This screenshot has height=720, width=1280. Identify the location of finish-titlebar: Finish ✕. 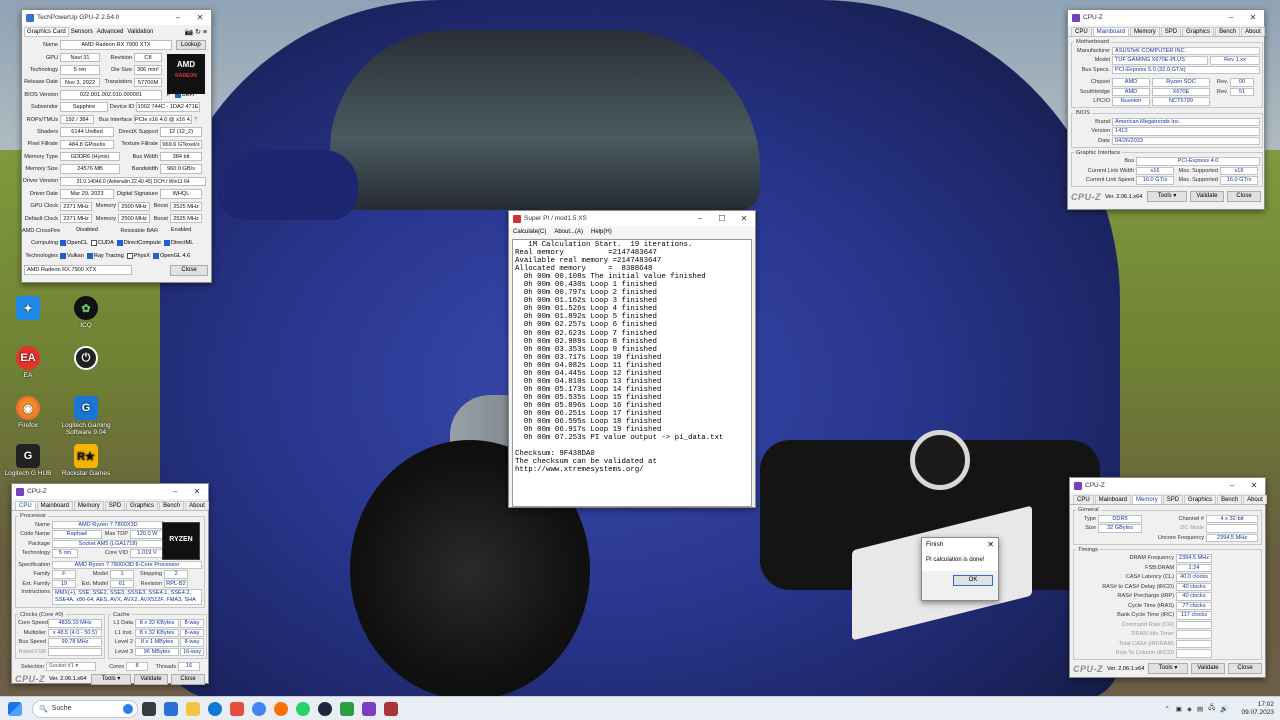
(960, 544).